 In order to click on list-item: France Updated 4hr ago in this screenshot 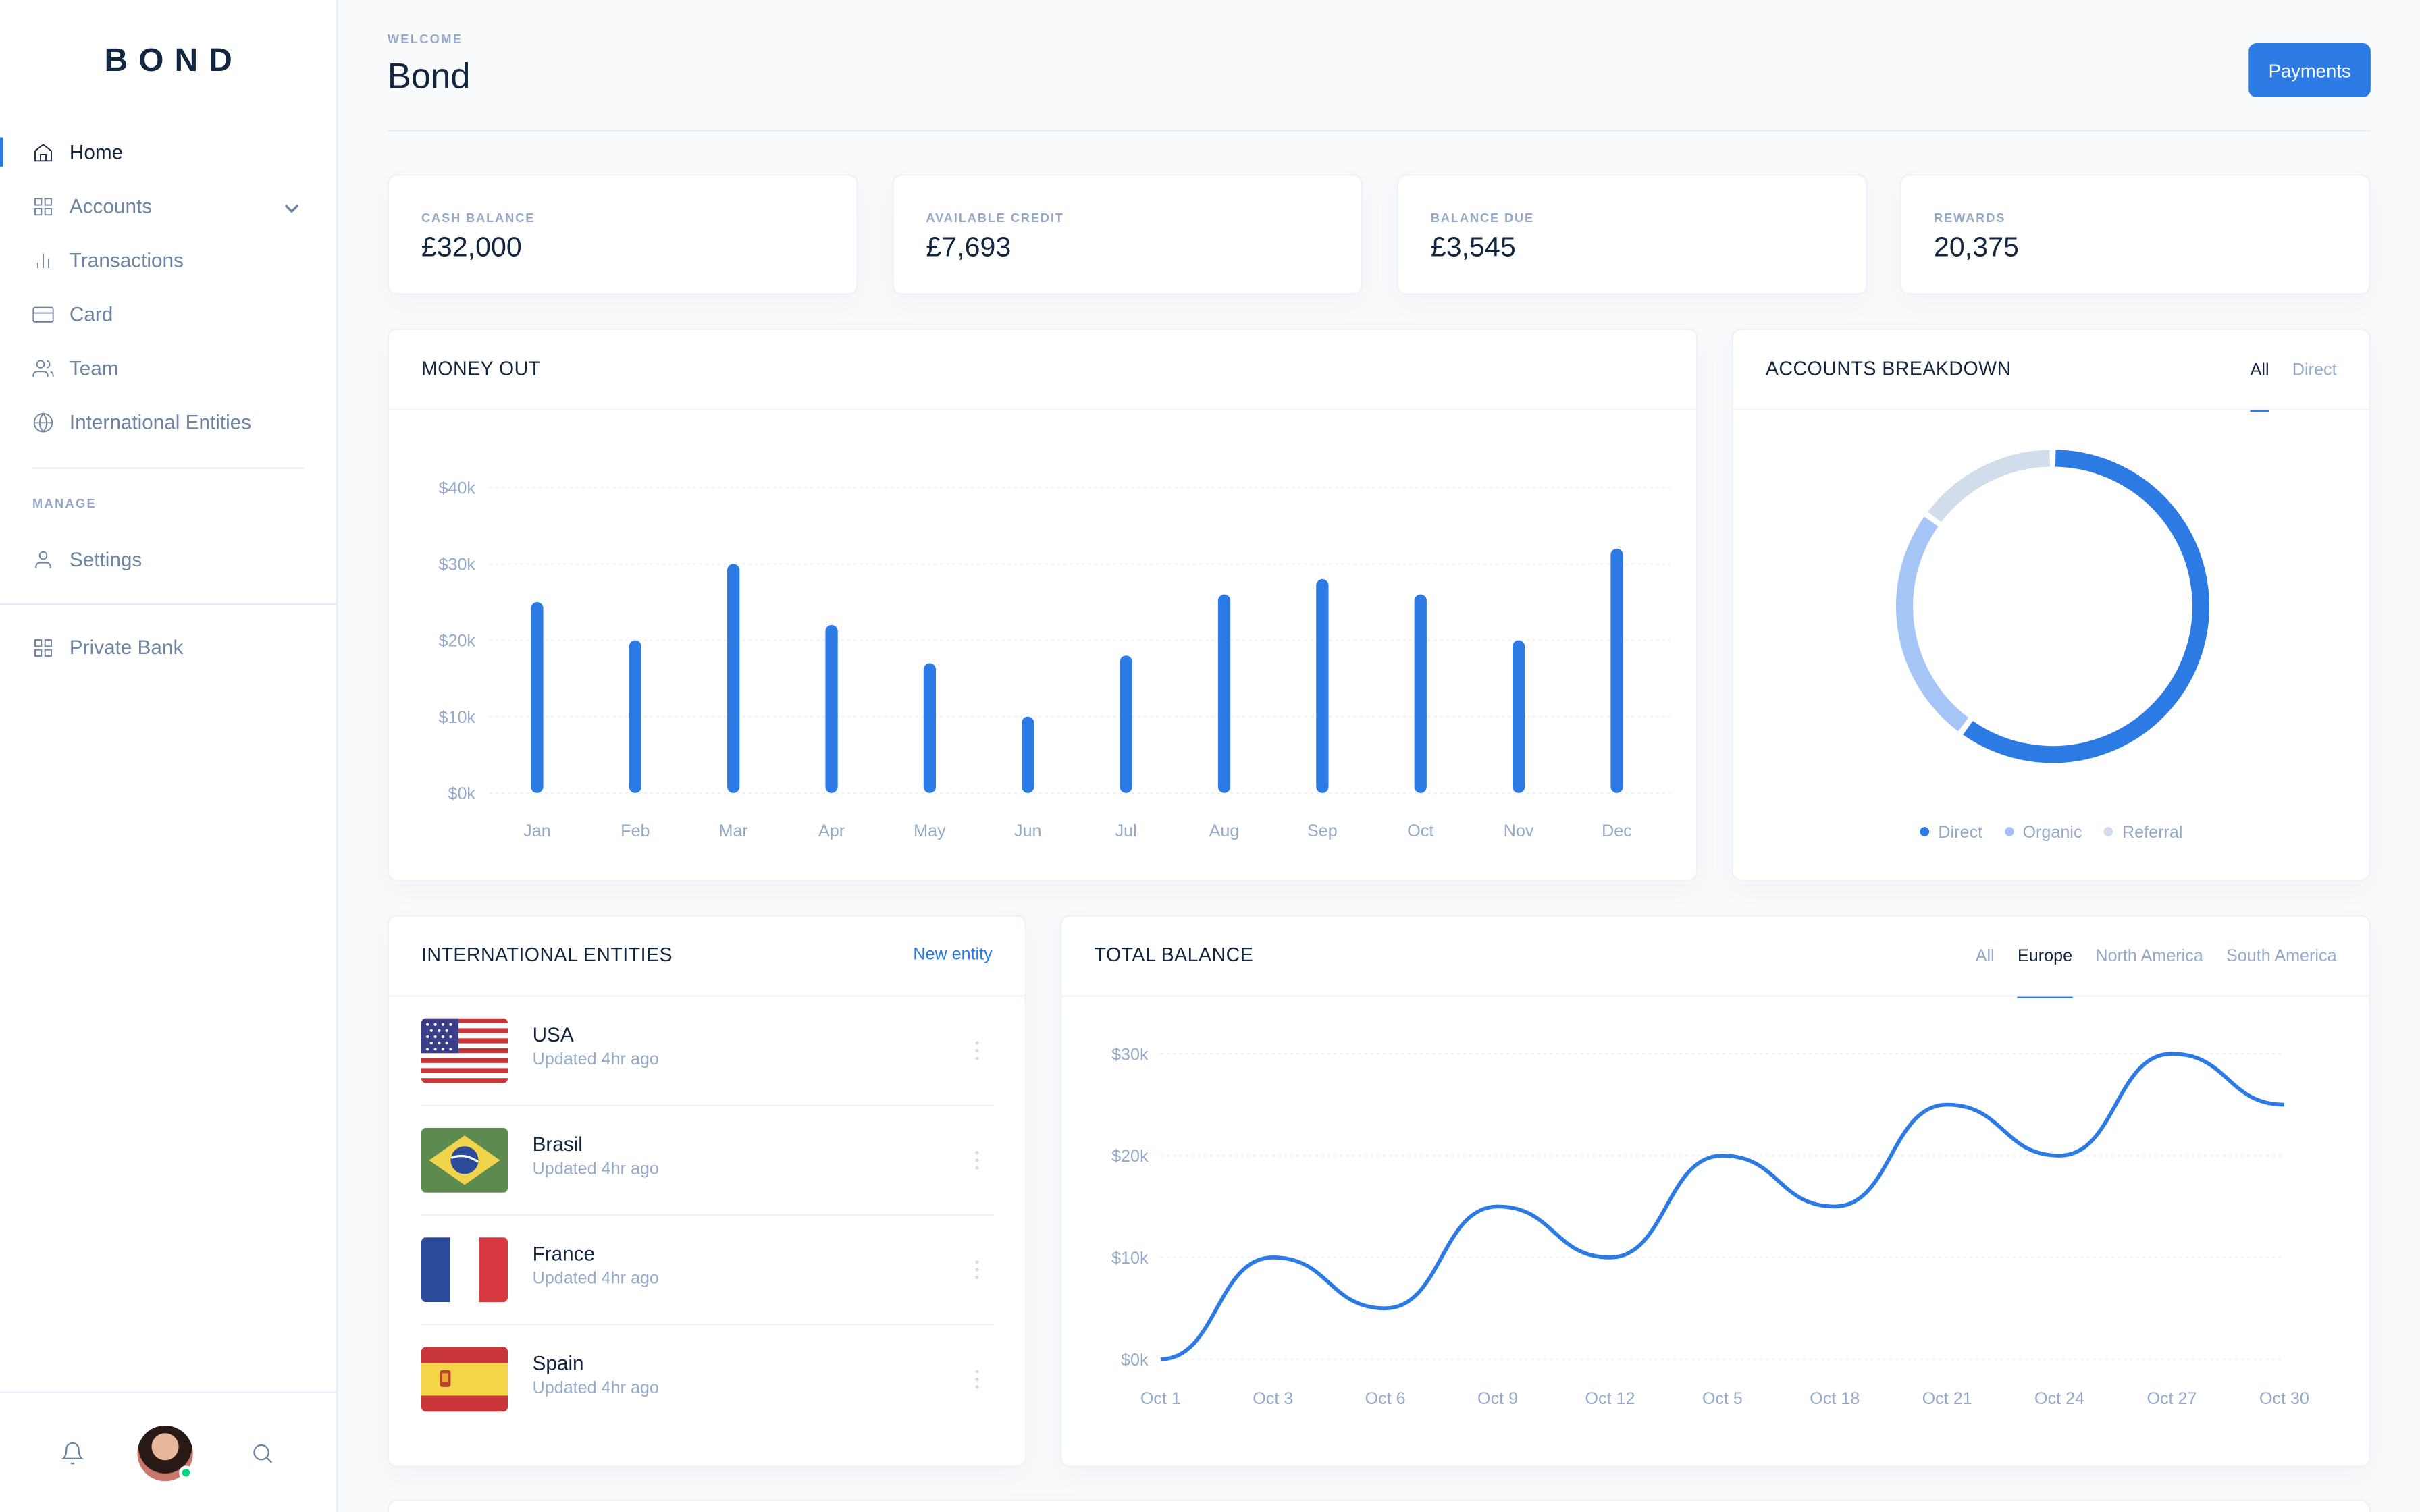, I will do `click(708, 1271)`.